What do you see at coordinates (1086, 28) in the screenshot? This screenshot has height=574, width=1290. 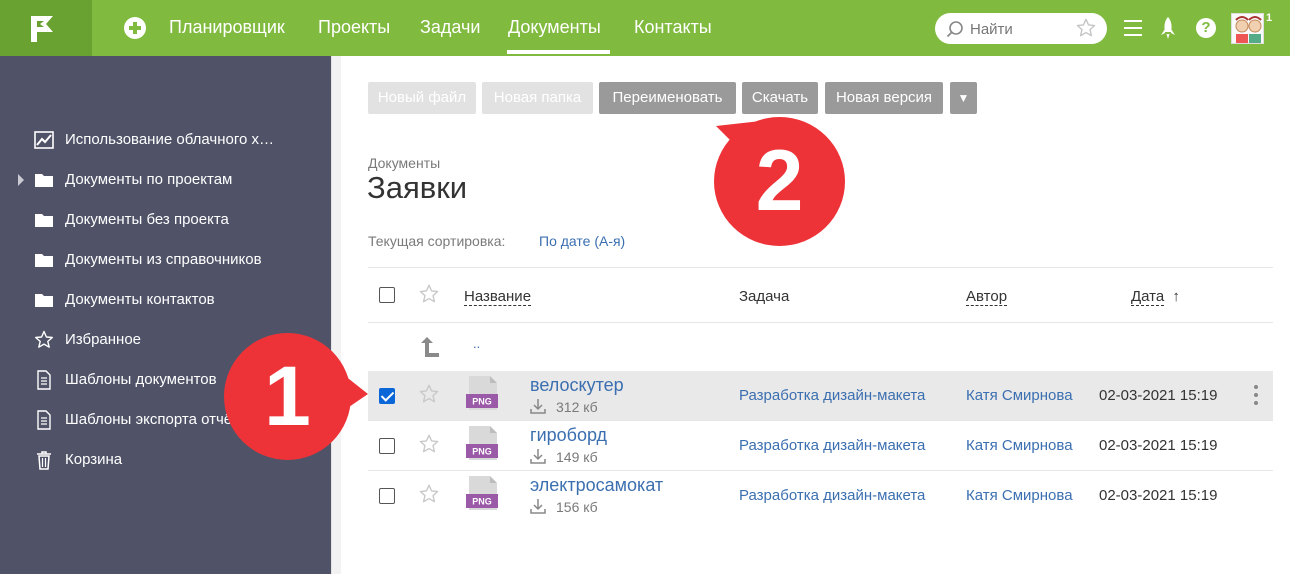 I see `favorite-star-icon` at bounding box center [1086, 28].